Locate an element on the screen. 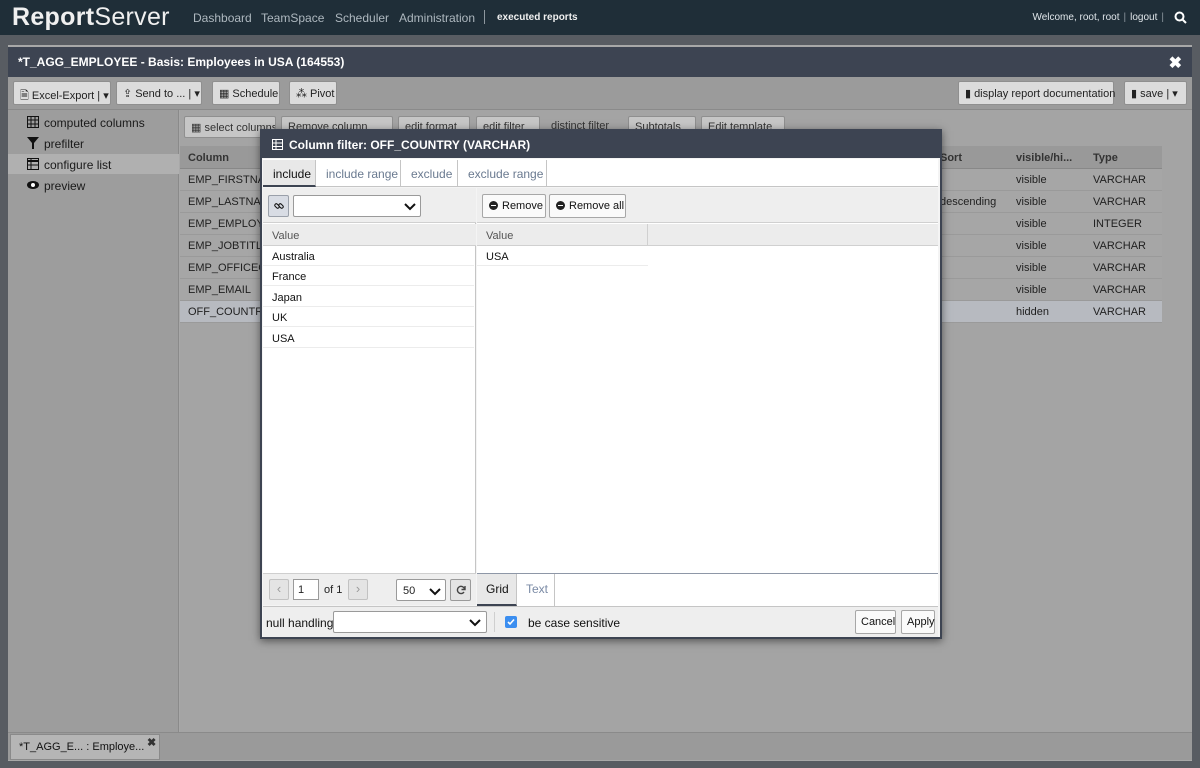 This screenshot has width=1200, height=768. refresh-button is located at coordinates (460, 590).